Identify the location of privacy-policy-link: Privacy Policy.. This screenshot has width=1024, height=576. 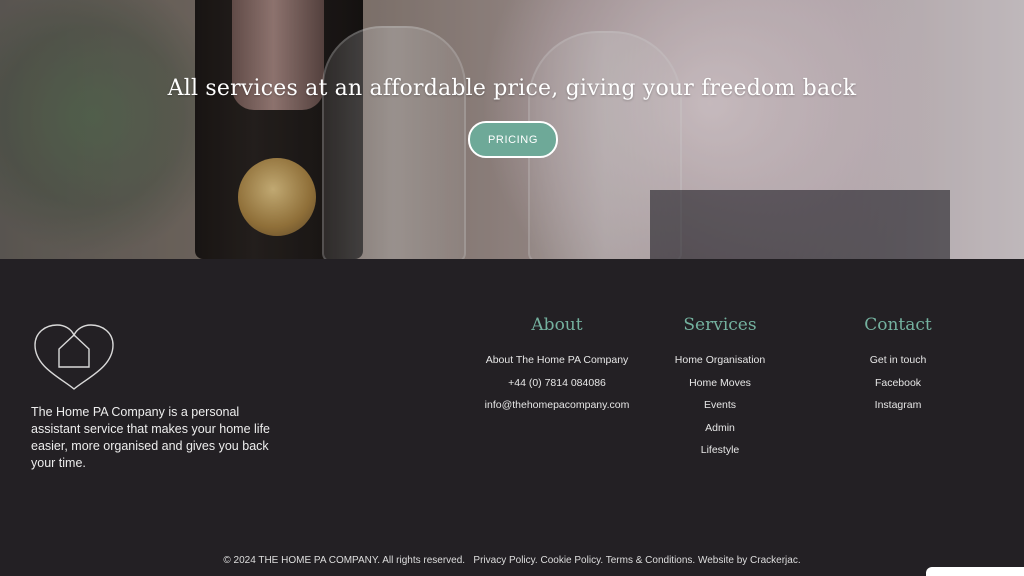
(505, 560).